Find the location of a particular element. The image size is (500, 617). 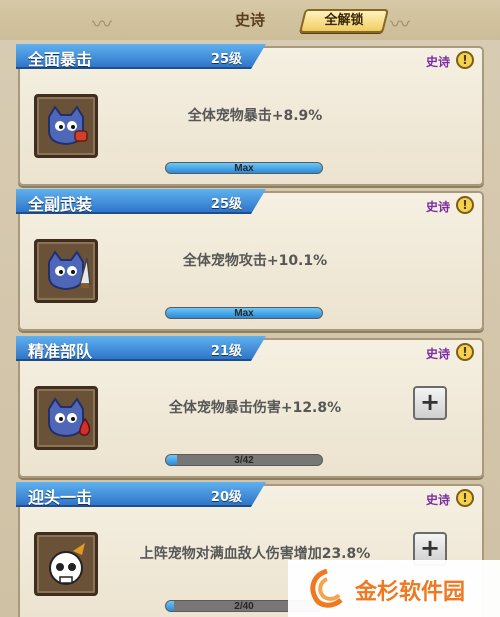

epic-header: 〰 〰 史诗 全解锁 is located at coordinates (250, 20).